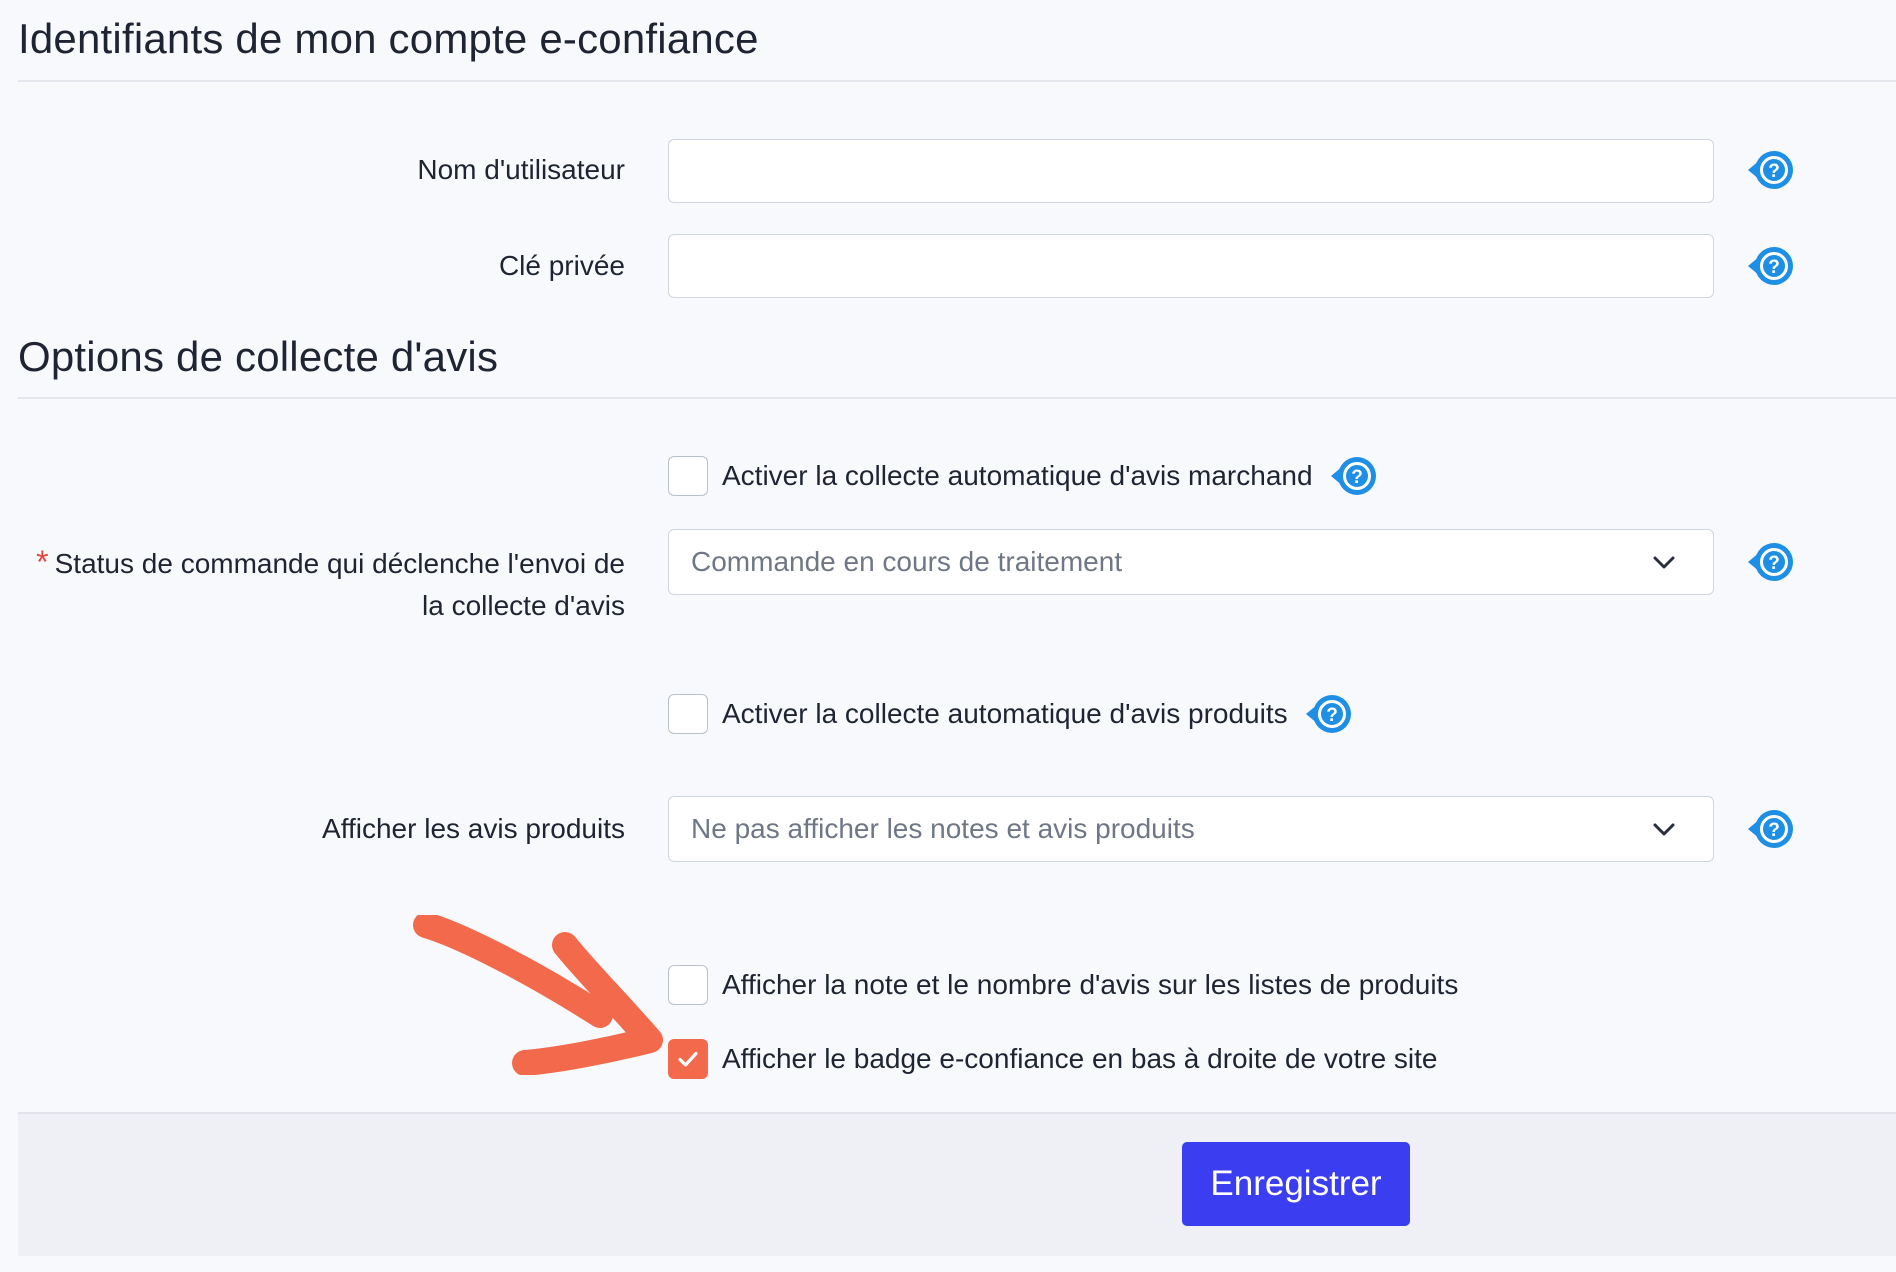  I want to click on merchant-review-help-icon: ?, so click(1354, 476).